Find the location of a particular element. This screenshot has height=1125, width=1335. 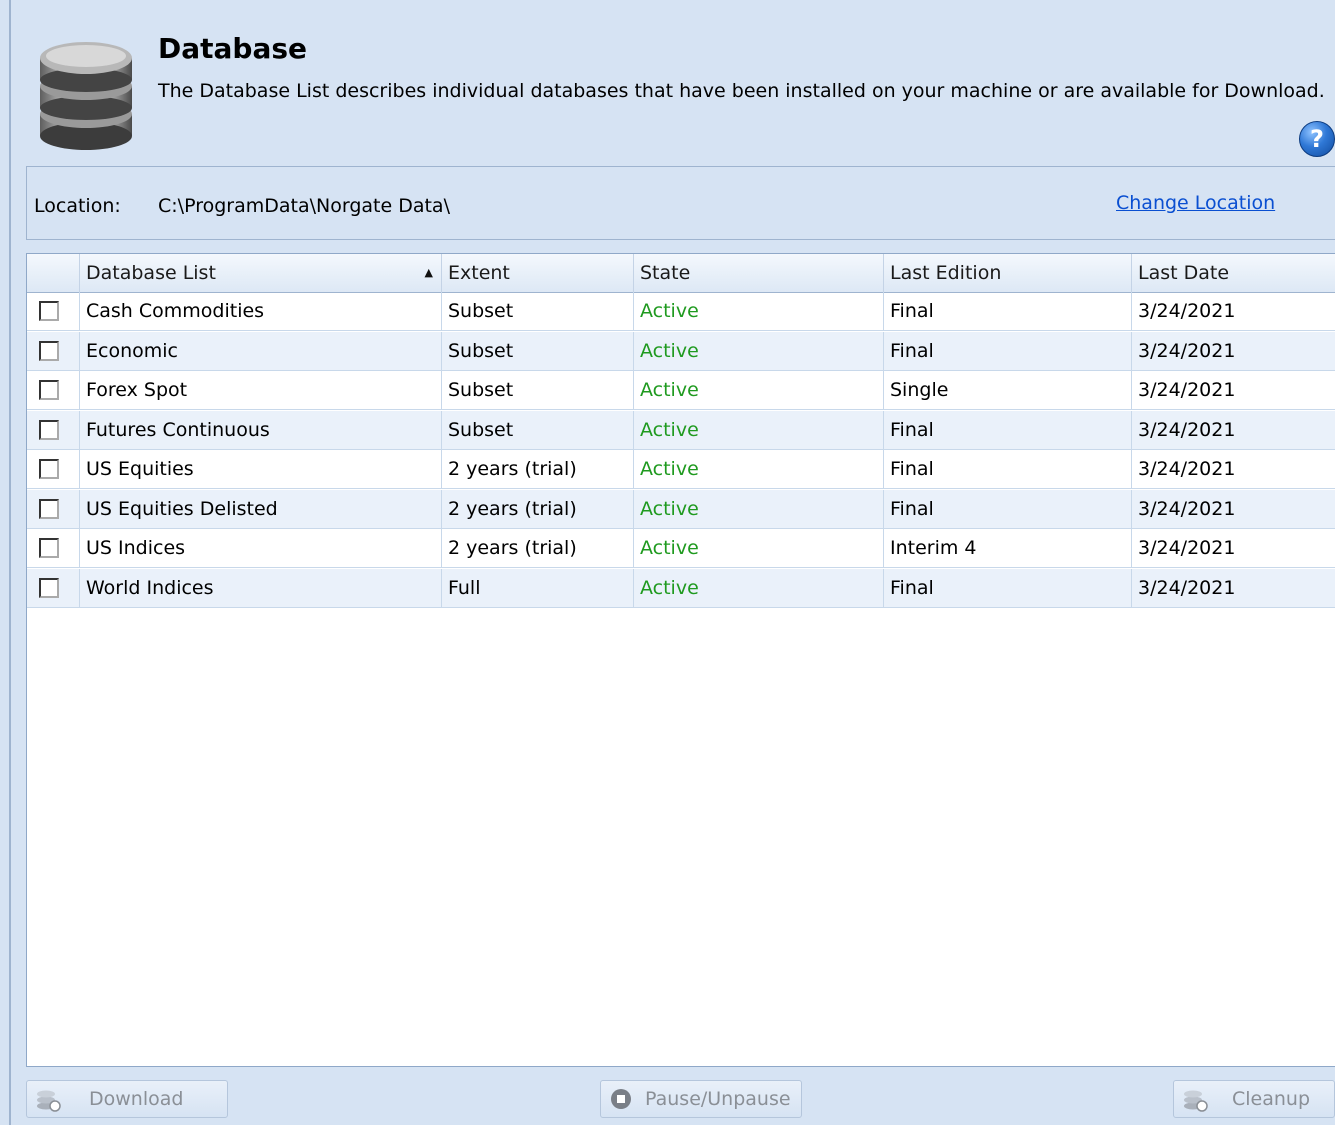

column-header-database-list: Database List ▲ is located at coordinates (260, 273).